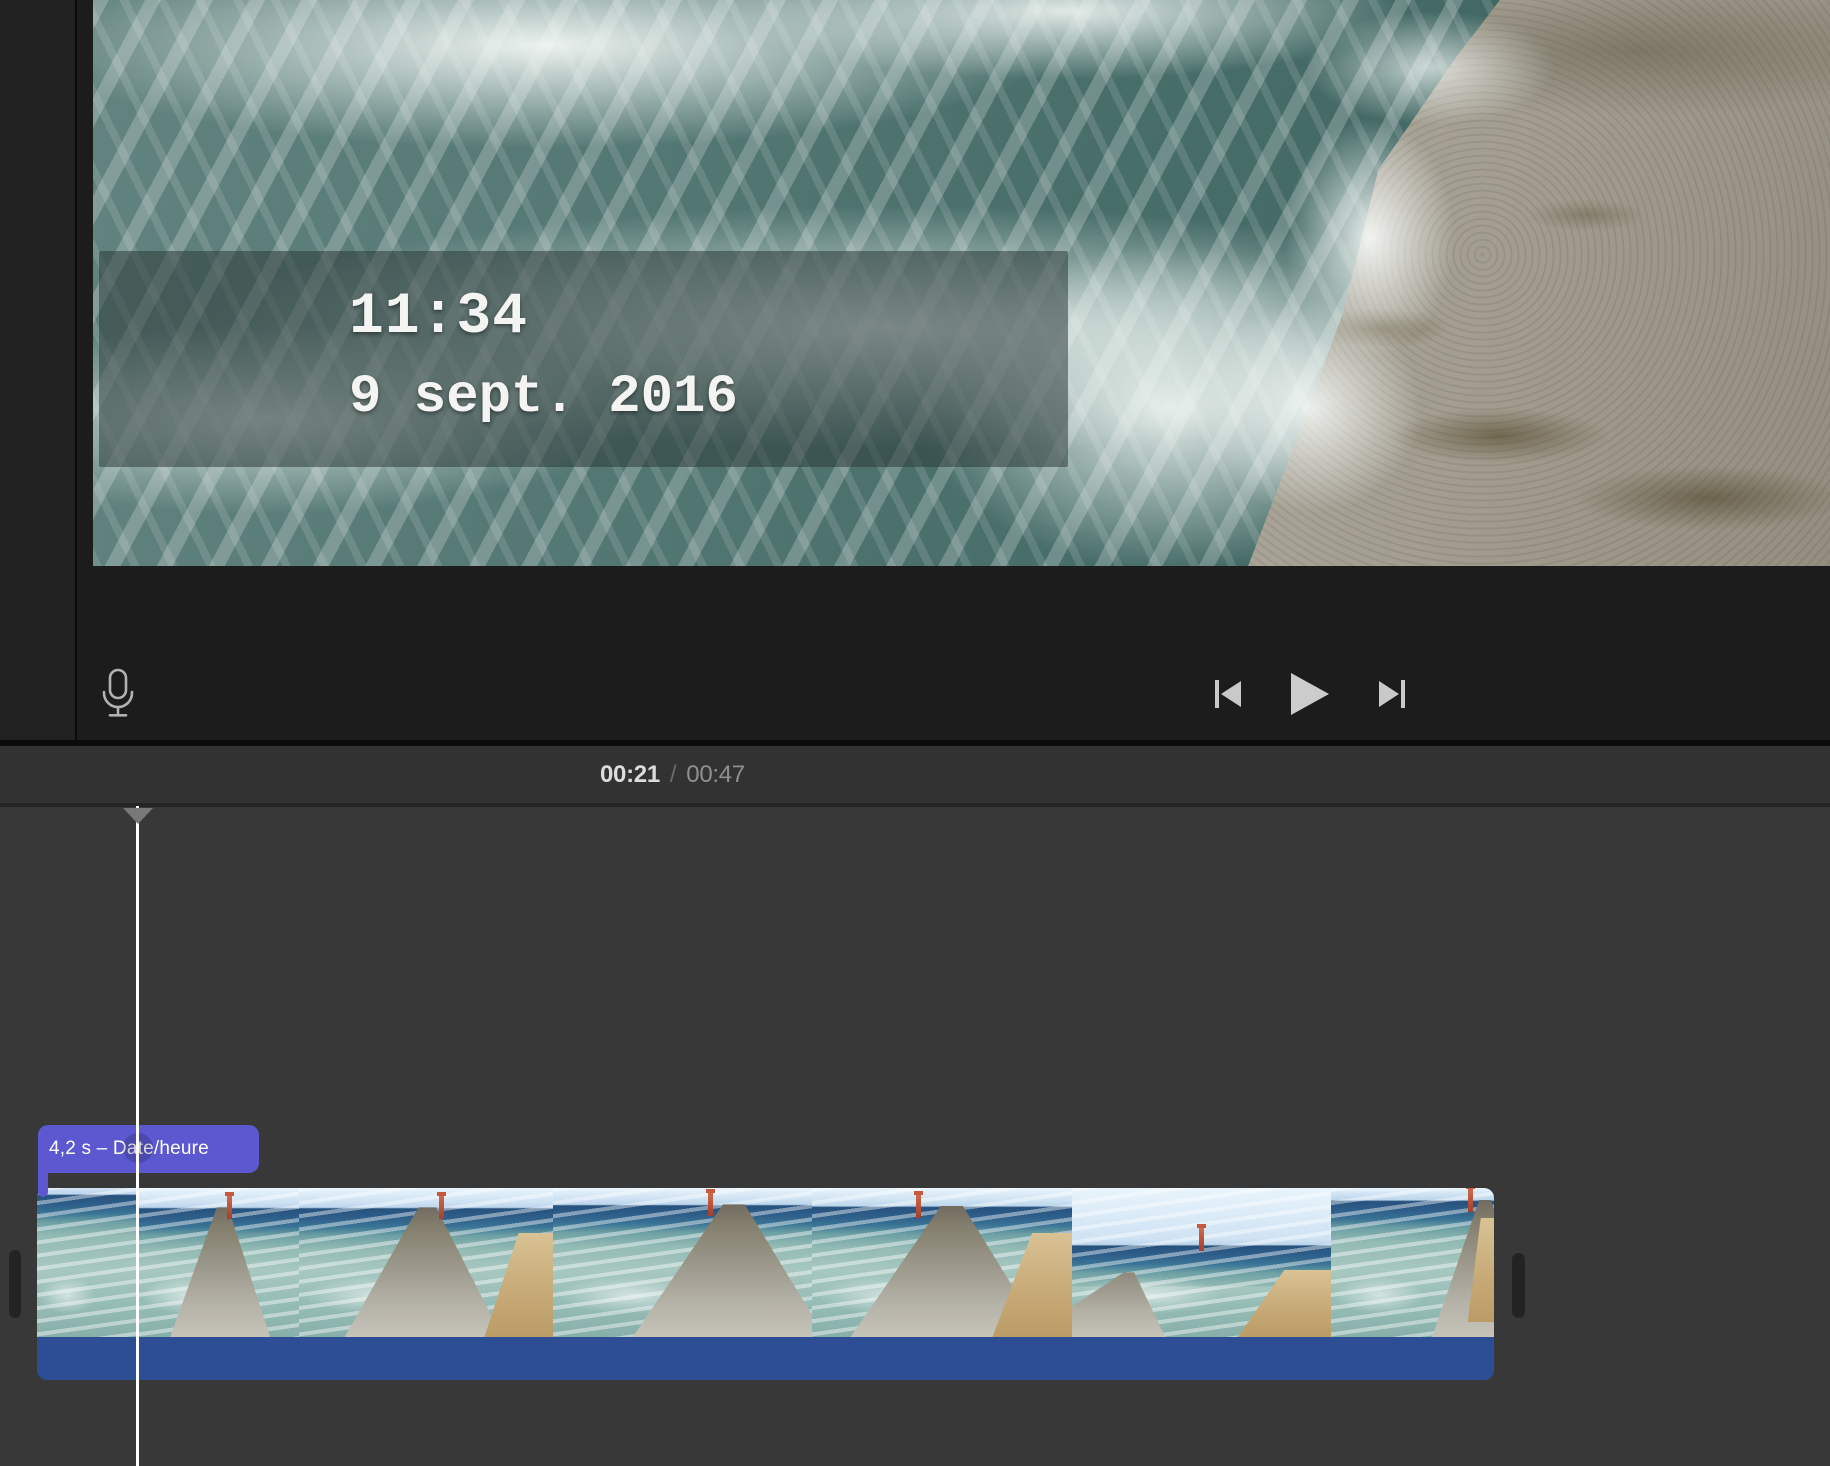 This screenshot has height=1466, width=1830. I want to click on left-sidebar, so click(37, 370).